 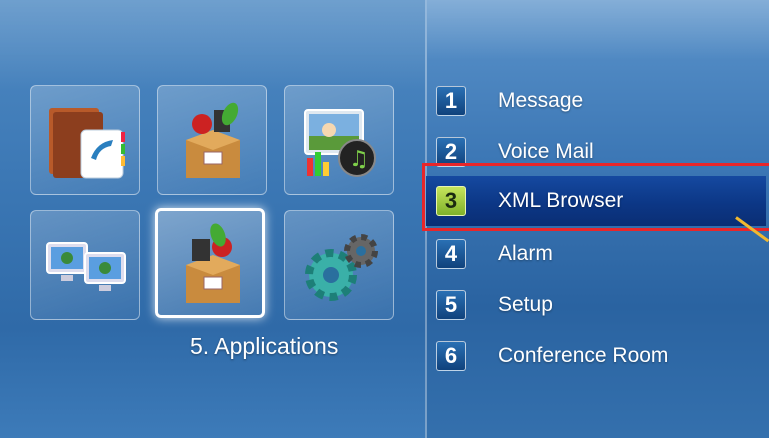 I want to click on section-title: 5. Applications, so click(x=264, y=346).